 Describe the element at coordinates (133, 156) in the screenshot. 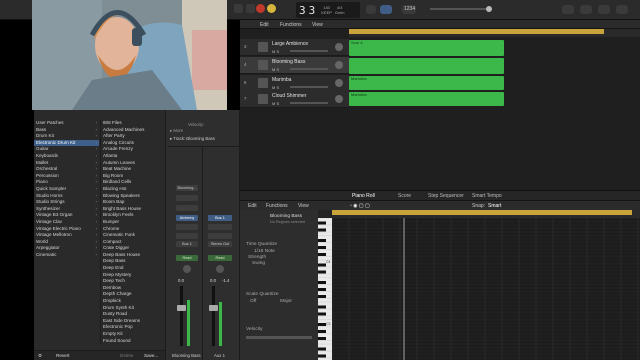

I see `library-patch: Atlanta` at that location.